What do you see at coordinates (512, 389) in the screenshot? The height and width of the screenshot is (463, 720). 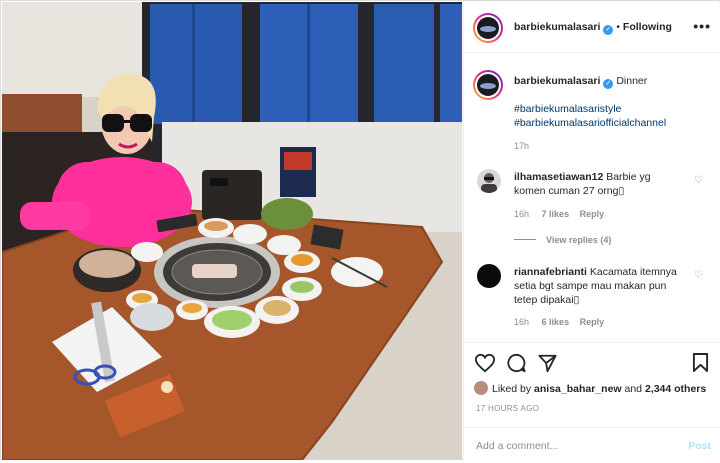 I see `liked-by-prefix: Liked by` at bounding box center [512, 389].